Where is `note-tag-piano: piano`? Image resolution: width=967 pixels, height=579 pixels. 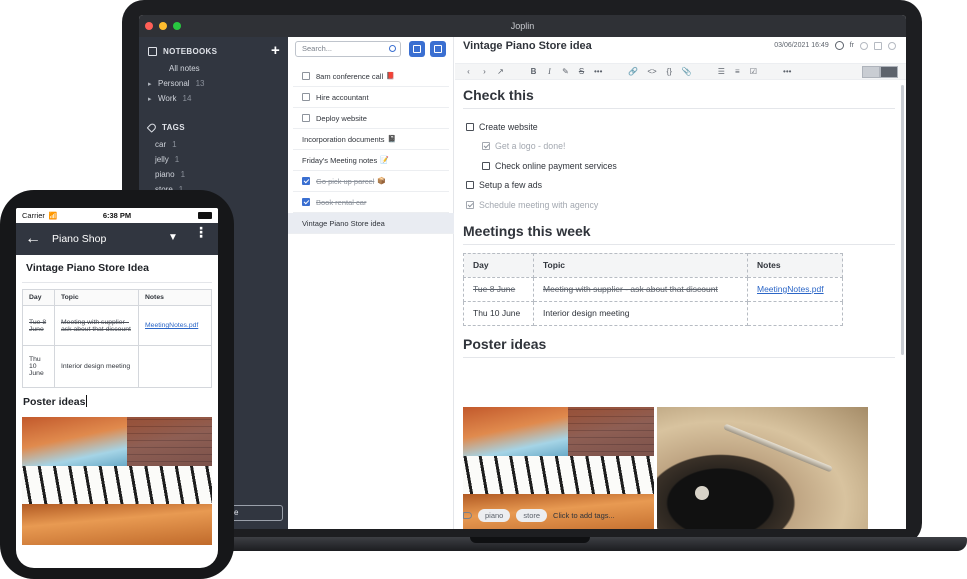
note-tag-piano: piano is located at coordinates (494, 515).